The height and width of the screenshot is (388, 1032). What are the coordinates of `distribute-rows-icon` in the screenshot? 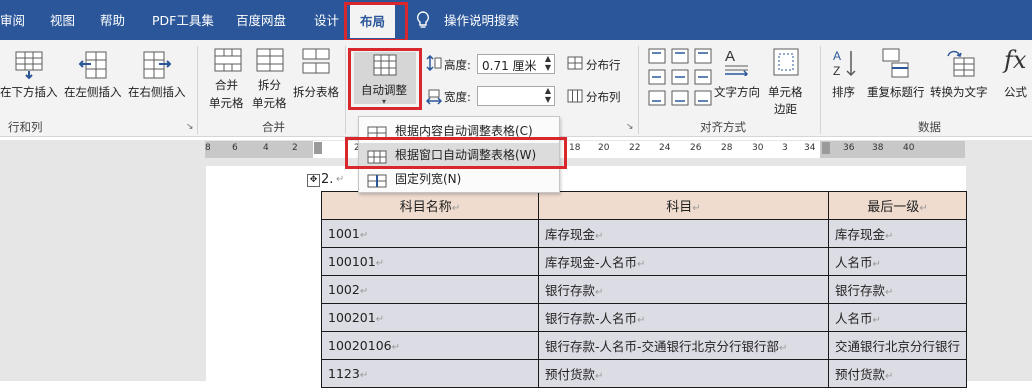 It's located at (575, 64).